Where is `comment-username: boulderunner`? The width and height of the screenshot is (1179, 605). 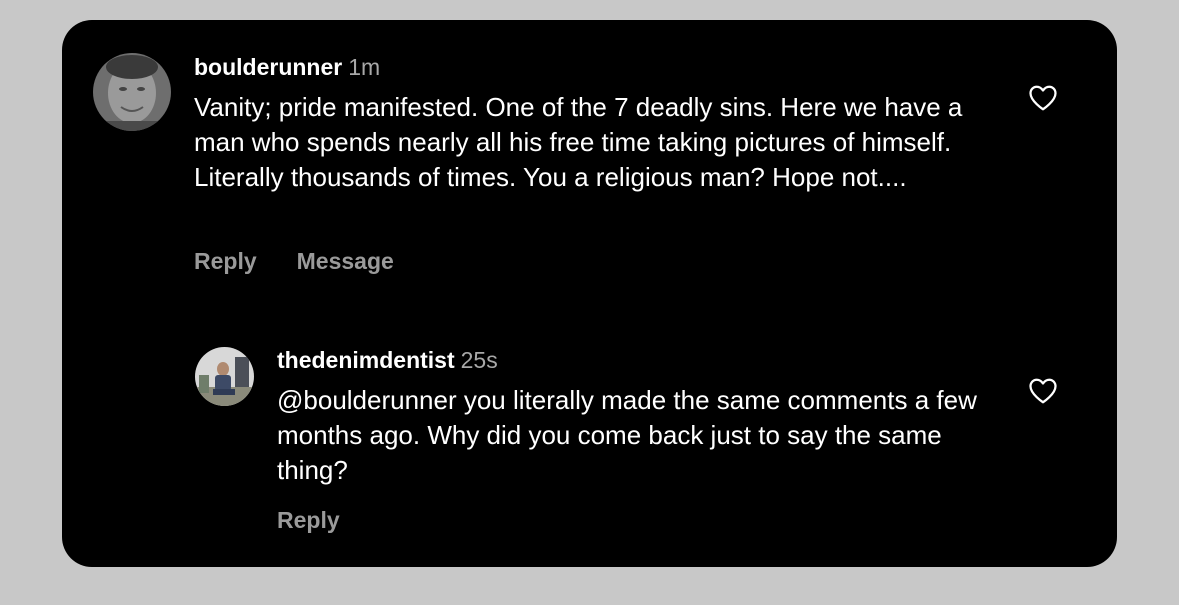
comment-username: boulderunner is located at coordinates (268, 67).